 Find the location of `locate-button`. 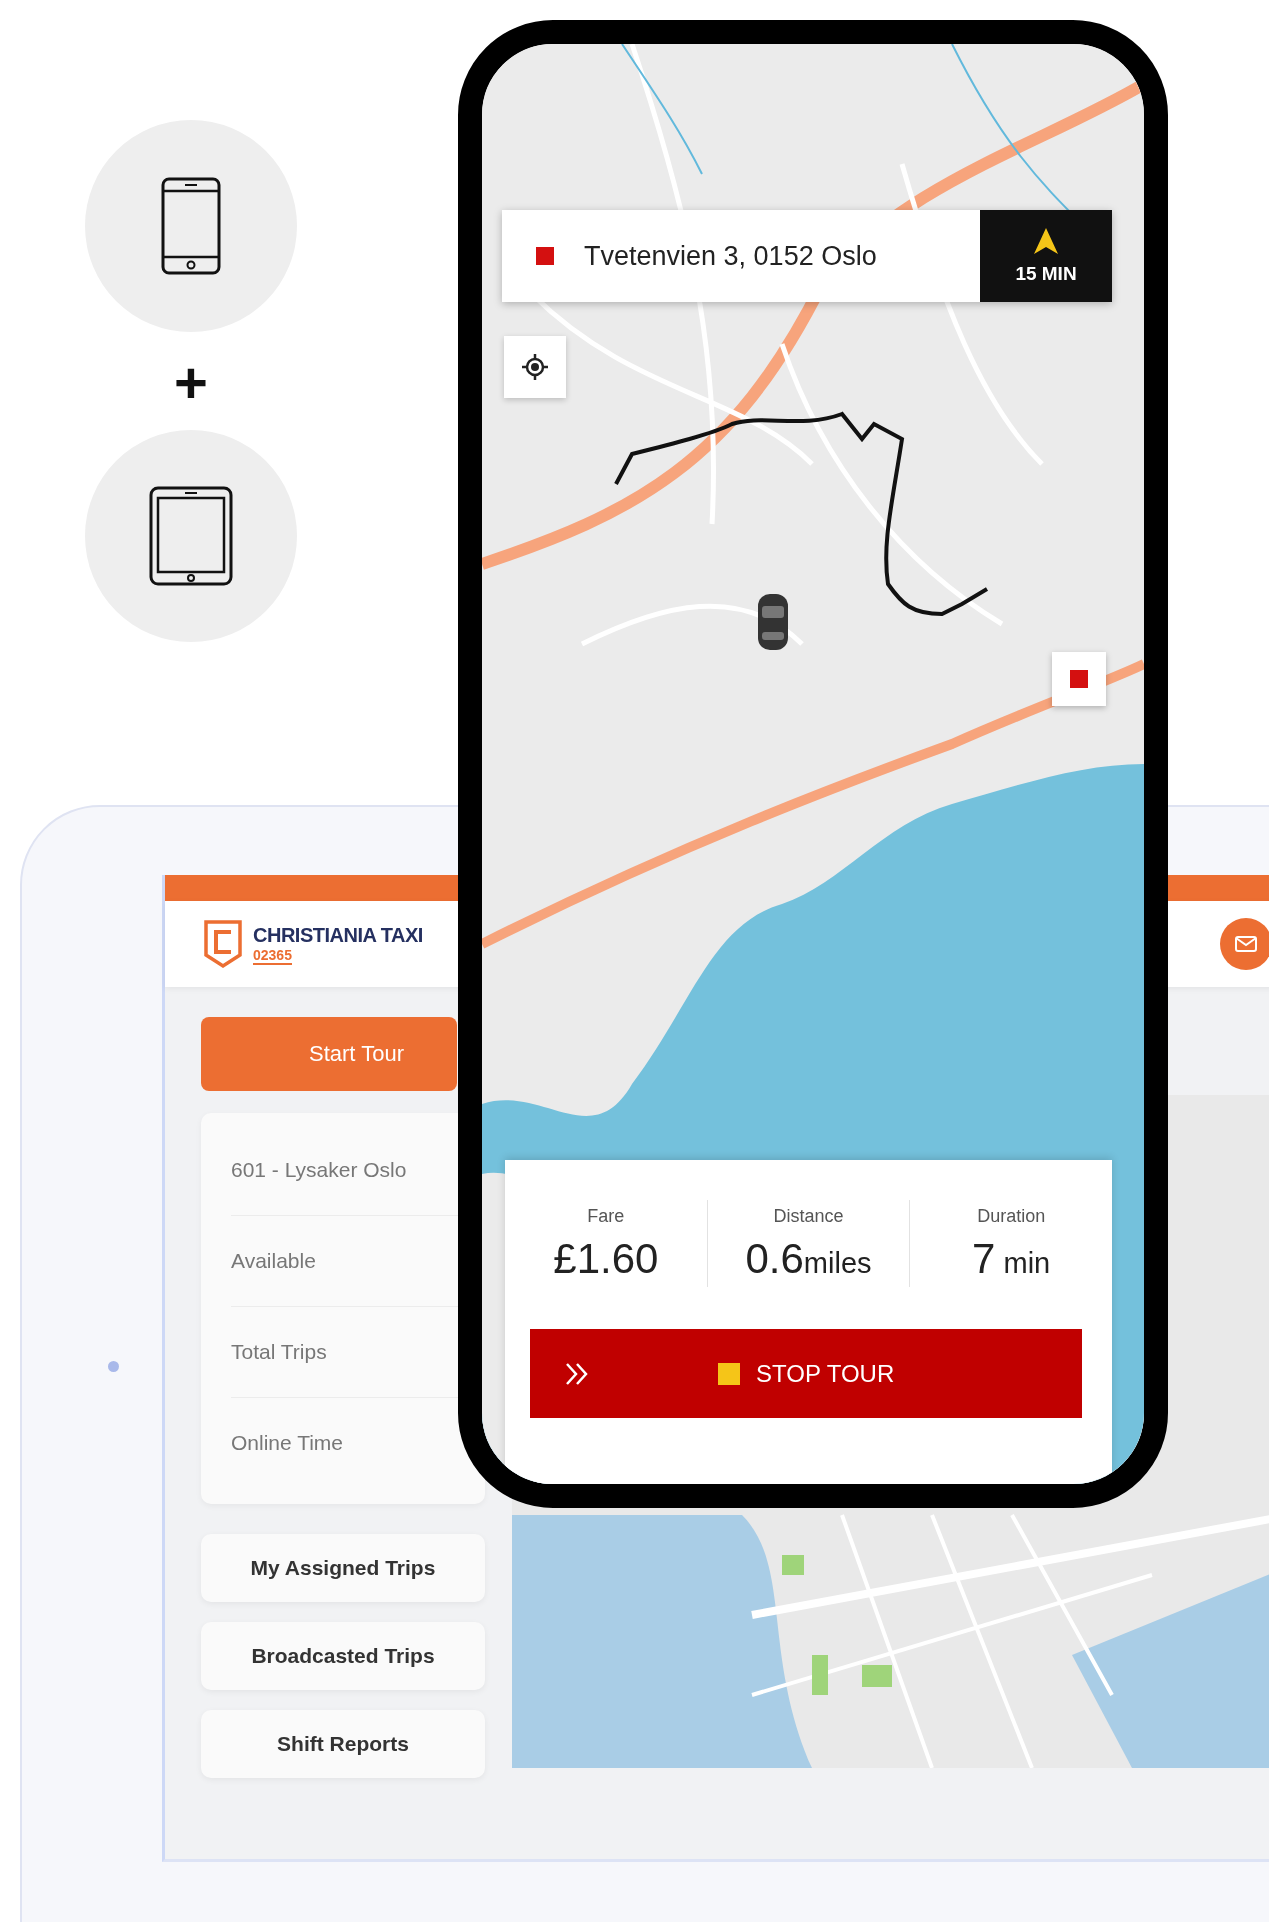

locate-button is located at coordinates (535, 367).